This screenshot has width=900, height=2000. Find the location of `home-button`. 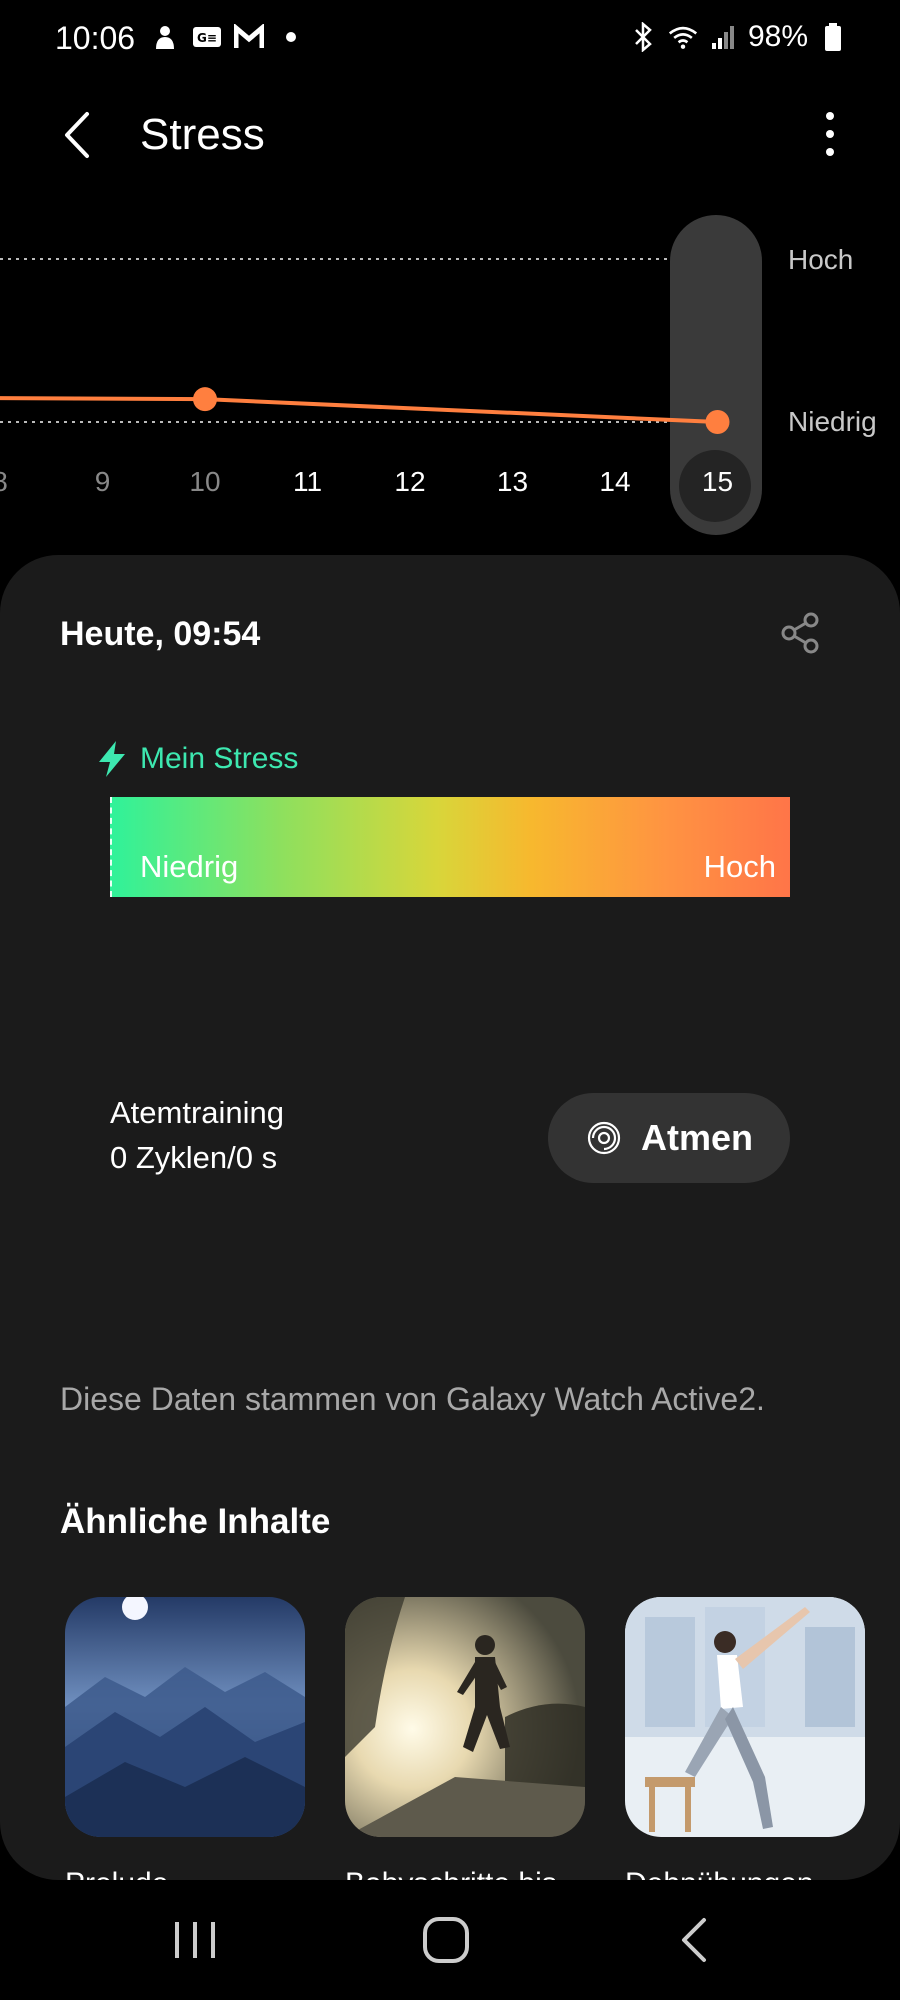

home-button is located at coordinates (446, 1940).